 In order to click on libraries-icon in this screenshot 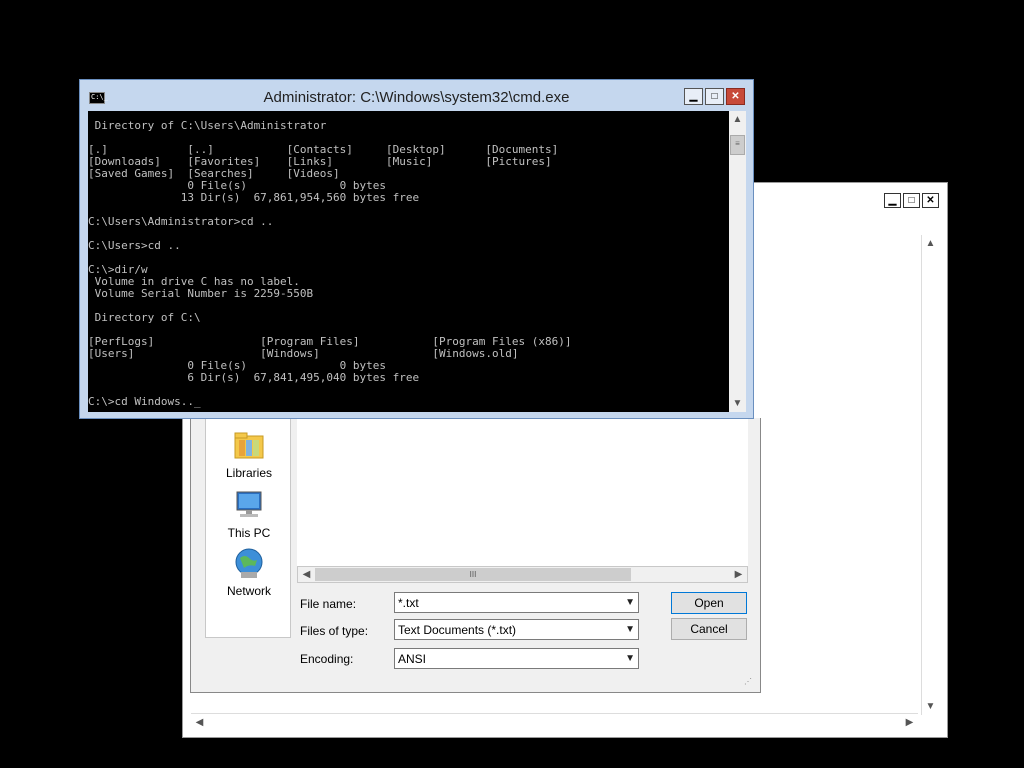, I will do `click(249, 446)`.